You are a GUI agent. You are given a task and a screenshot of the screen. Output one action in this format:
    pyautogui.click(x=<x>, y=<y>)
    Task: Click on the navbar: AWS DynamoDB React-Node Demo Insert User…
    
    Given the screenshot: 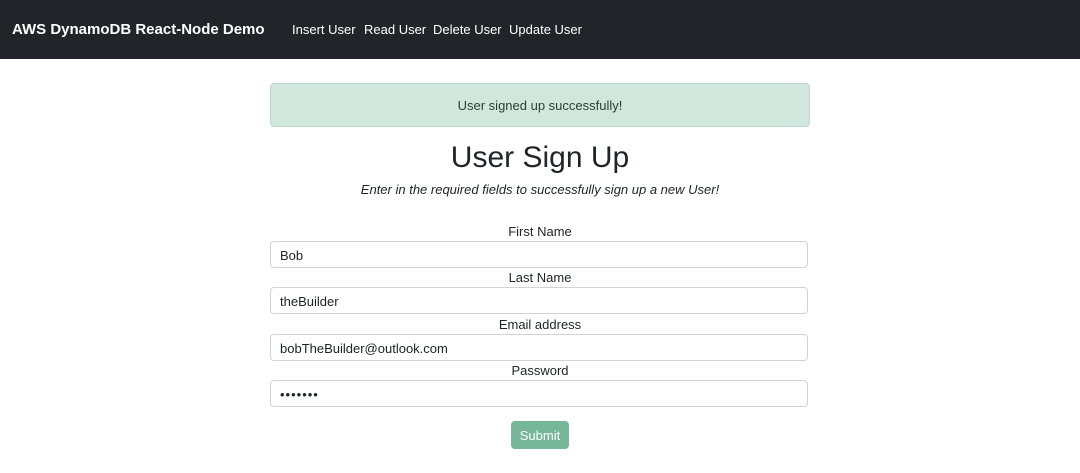 What is the action you would take?
    pyautogui.click(x=540, y=29)
    